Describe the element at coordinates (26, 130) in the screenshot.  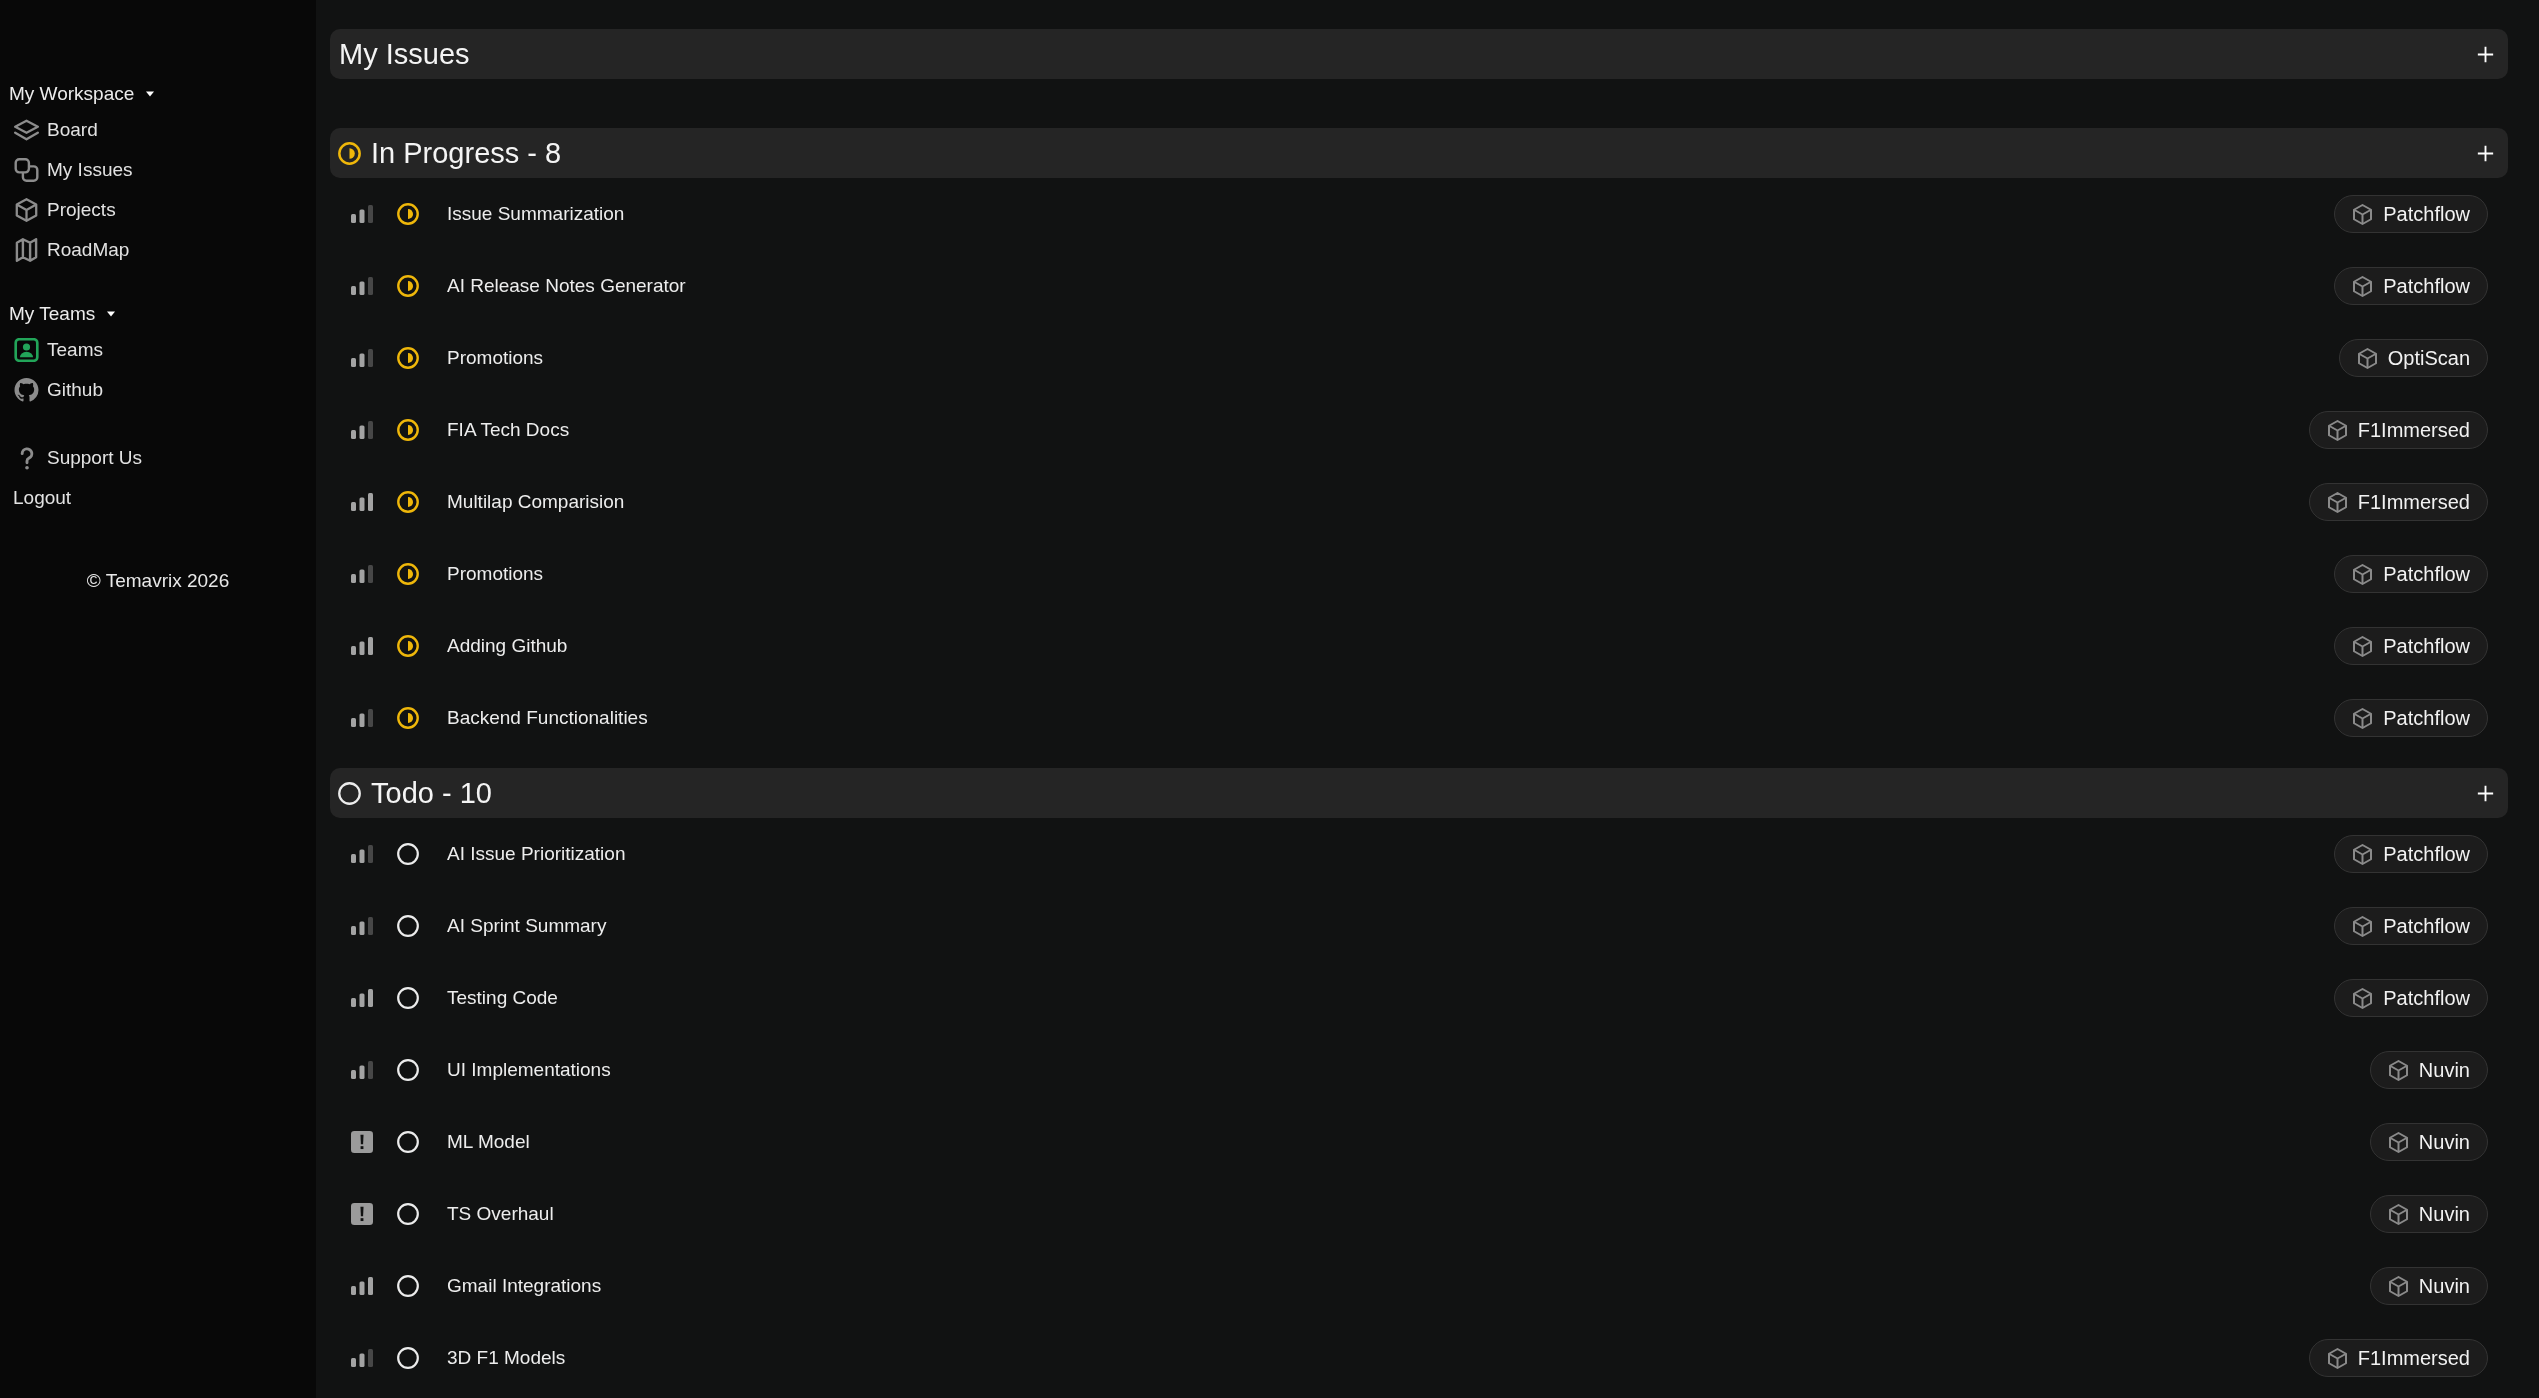
I see `layers-icon` at that location.